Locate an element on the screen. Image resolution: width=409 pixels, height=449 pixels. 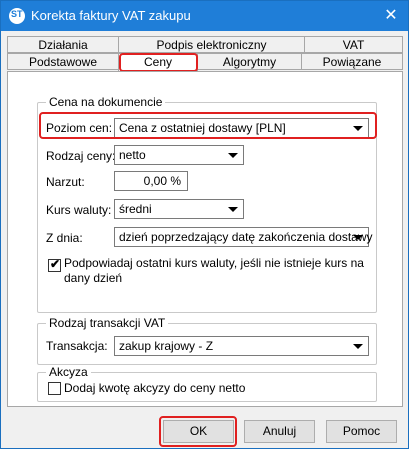
tab-ceny-highlight is located at coordinates (158, 62).